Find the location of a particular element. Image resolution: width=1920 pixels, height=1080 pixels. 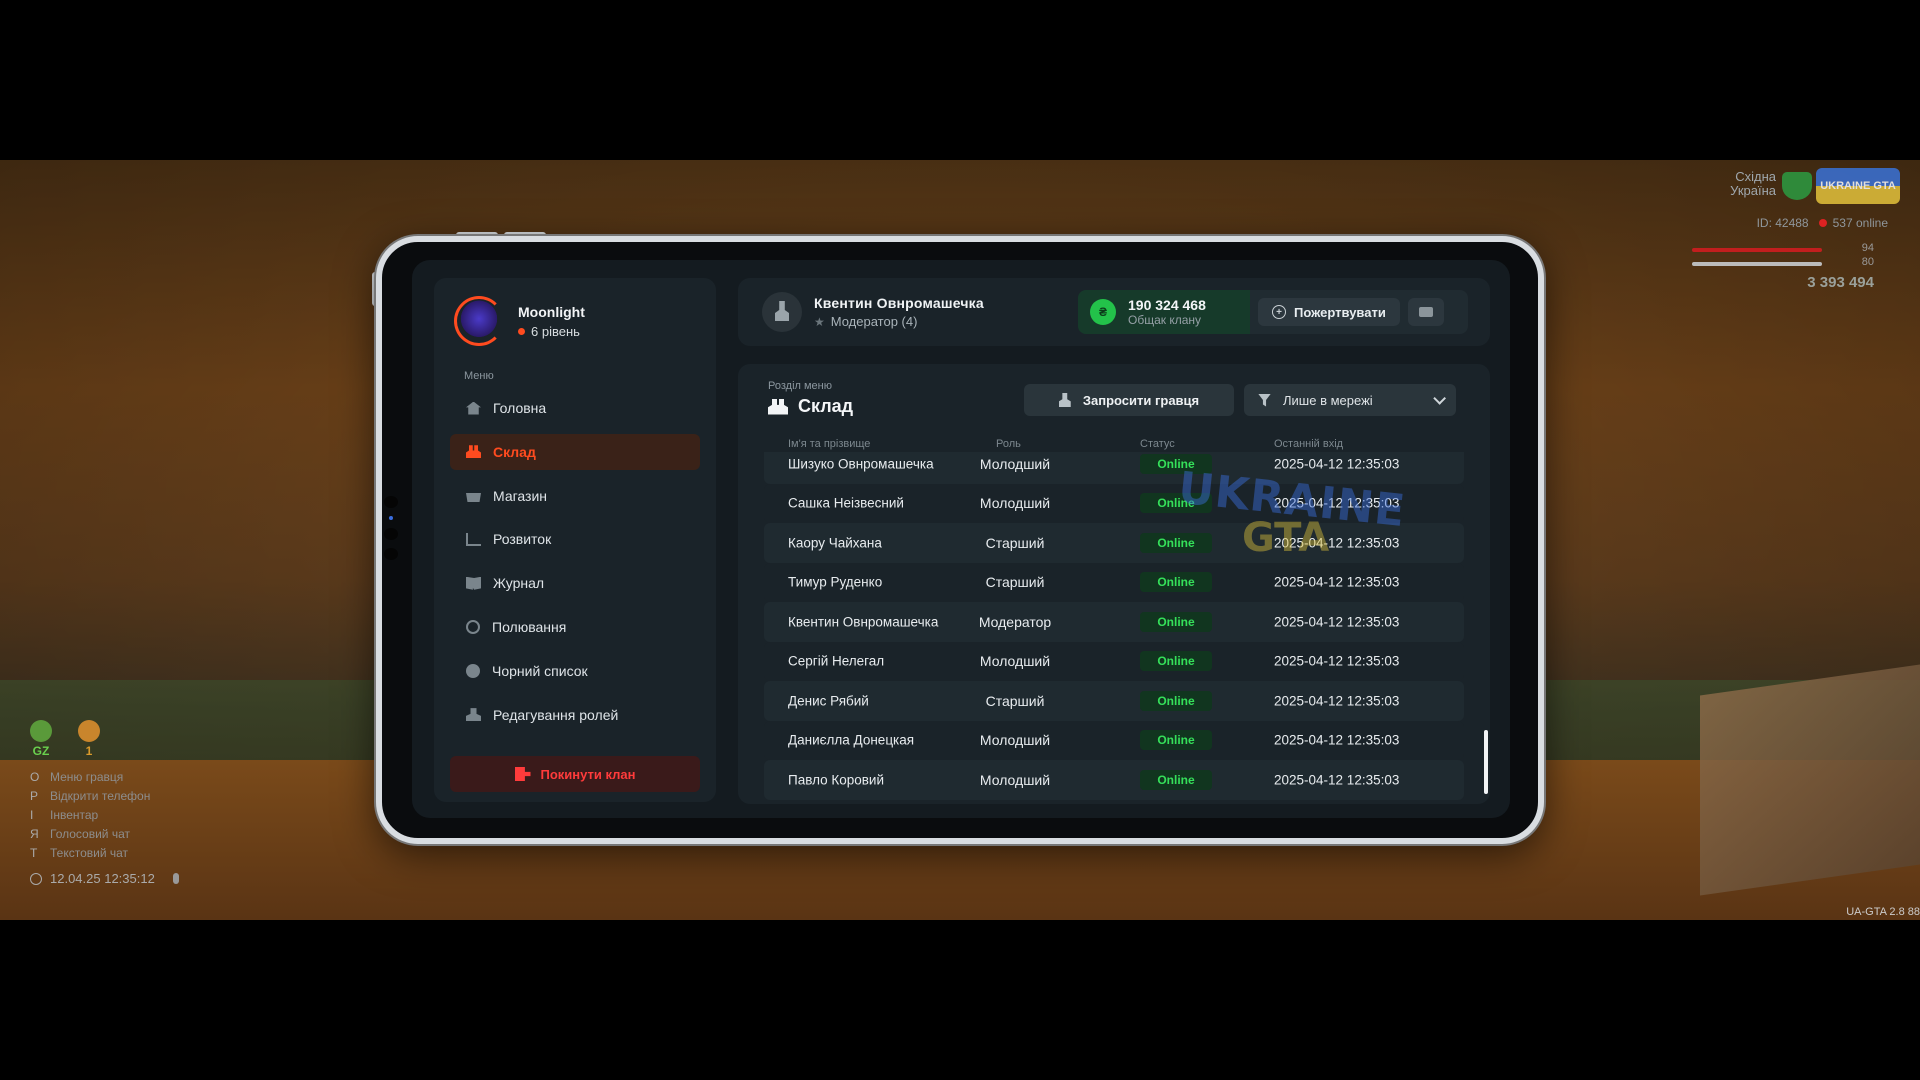

clock-icon is located at coordinates (36, 878).